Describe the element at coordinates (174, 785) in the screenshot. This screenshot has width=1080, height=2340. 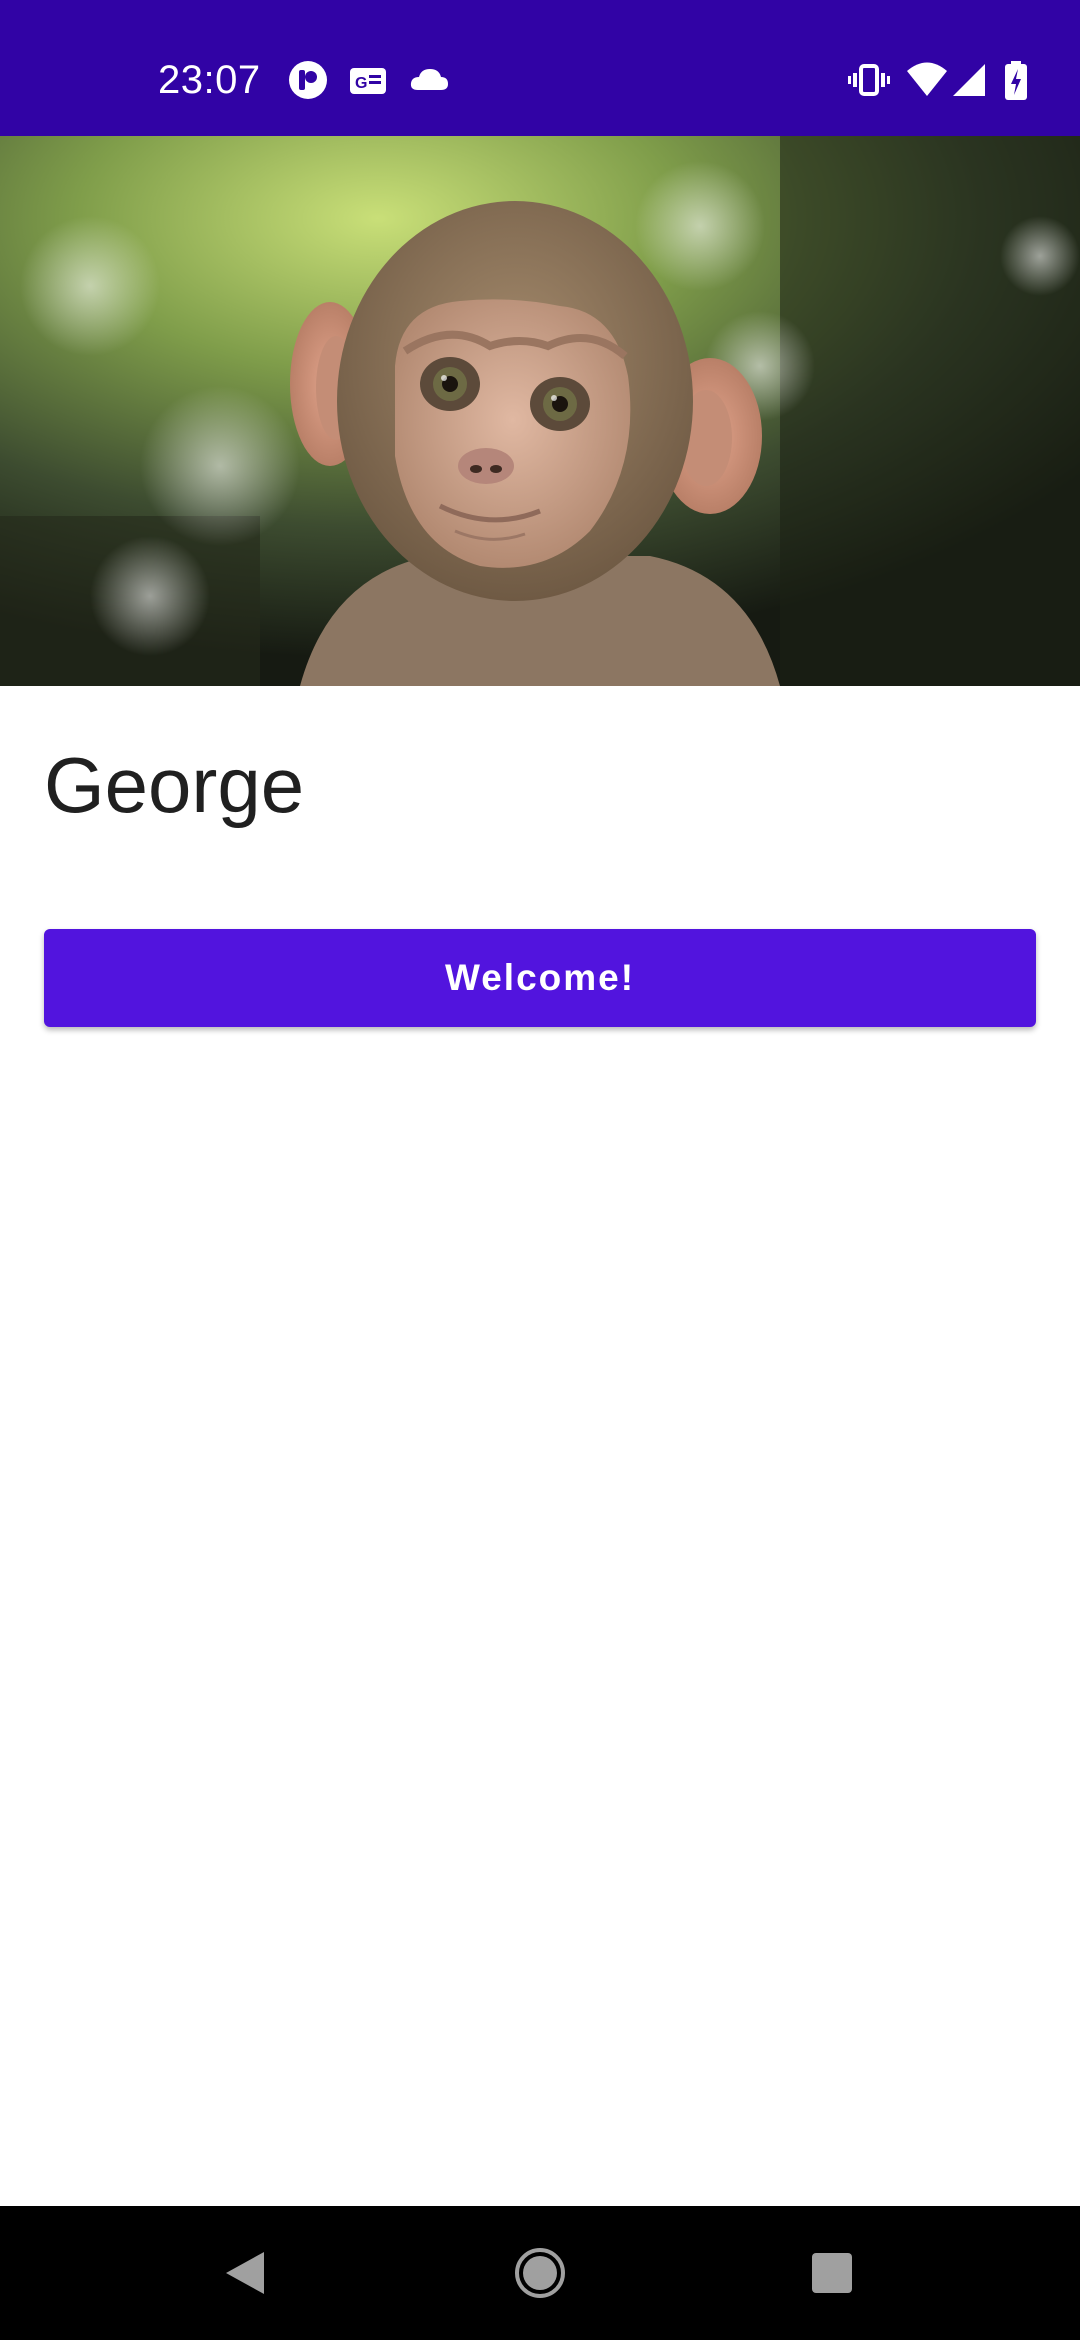
I see `profile-name: George` at that location.